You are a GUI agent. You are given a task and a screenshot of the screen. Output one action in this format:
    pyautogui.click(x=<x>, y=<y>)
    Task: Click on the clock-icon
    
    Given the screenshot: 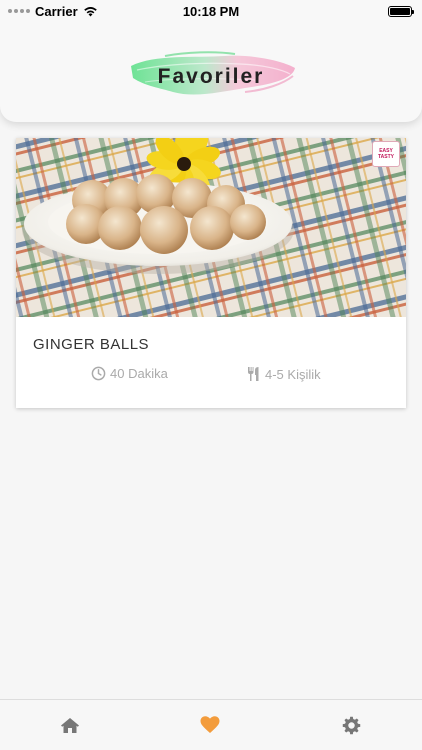 What is the action you would take?
    pyautogui.click(x=98, y=373)
    